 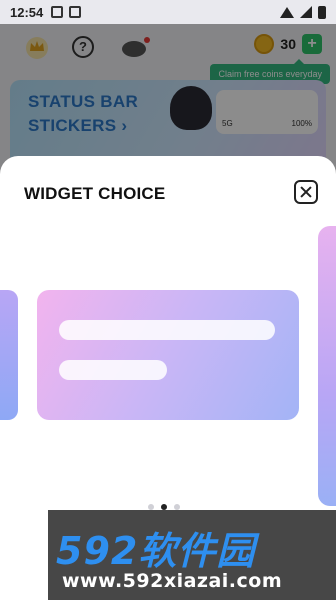 I want to click on watermark: 592软件园 www.592xiazai.com, so click(x=192, y=555).